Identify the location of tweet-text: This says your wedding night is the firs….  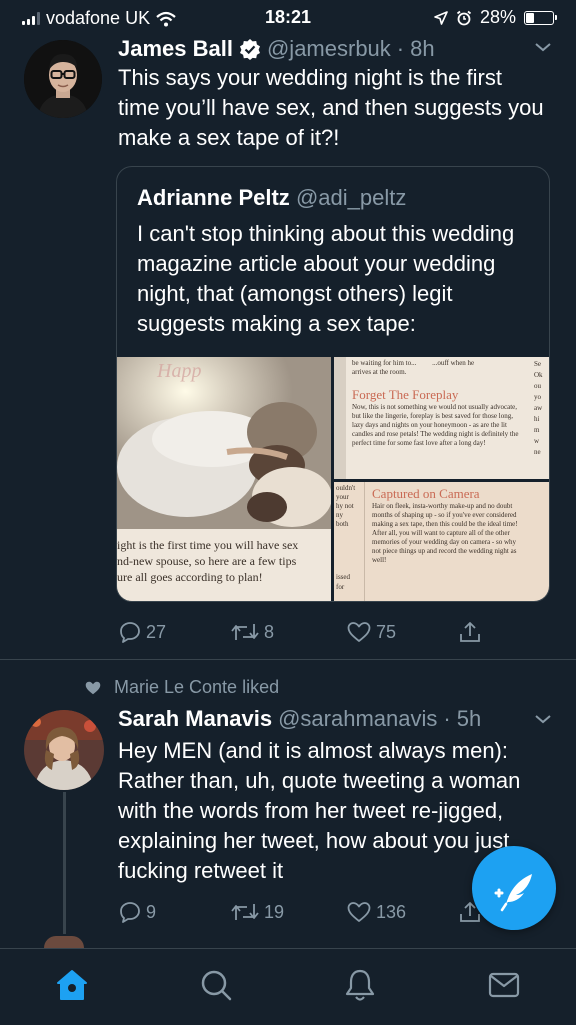
(331, 107).